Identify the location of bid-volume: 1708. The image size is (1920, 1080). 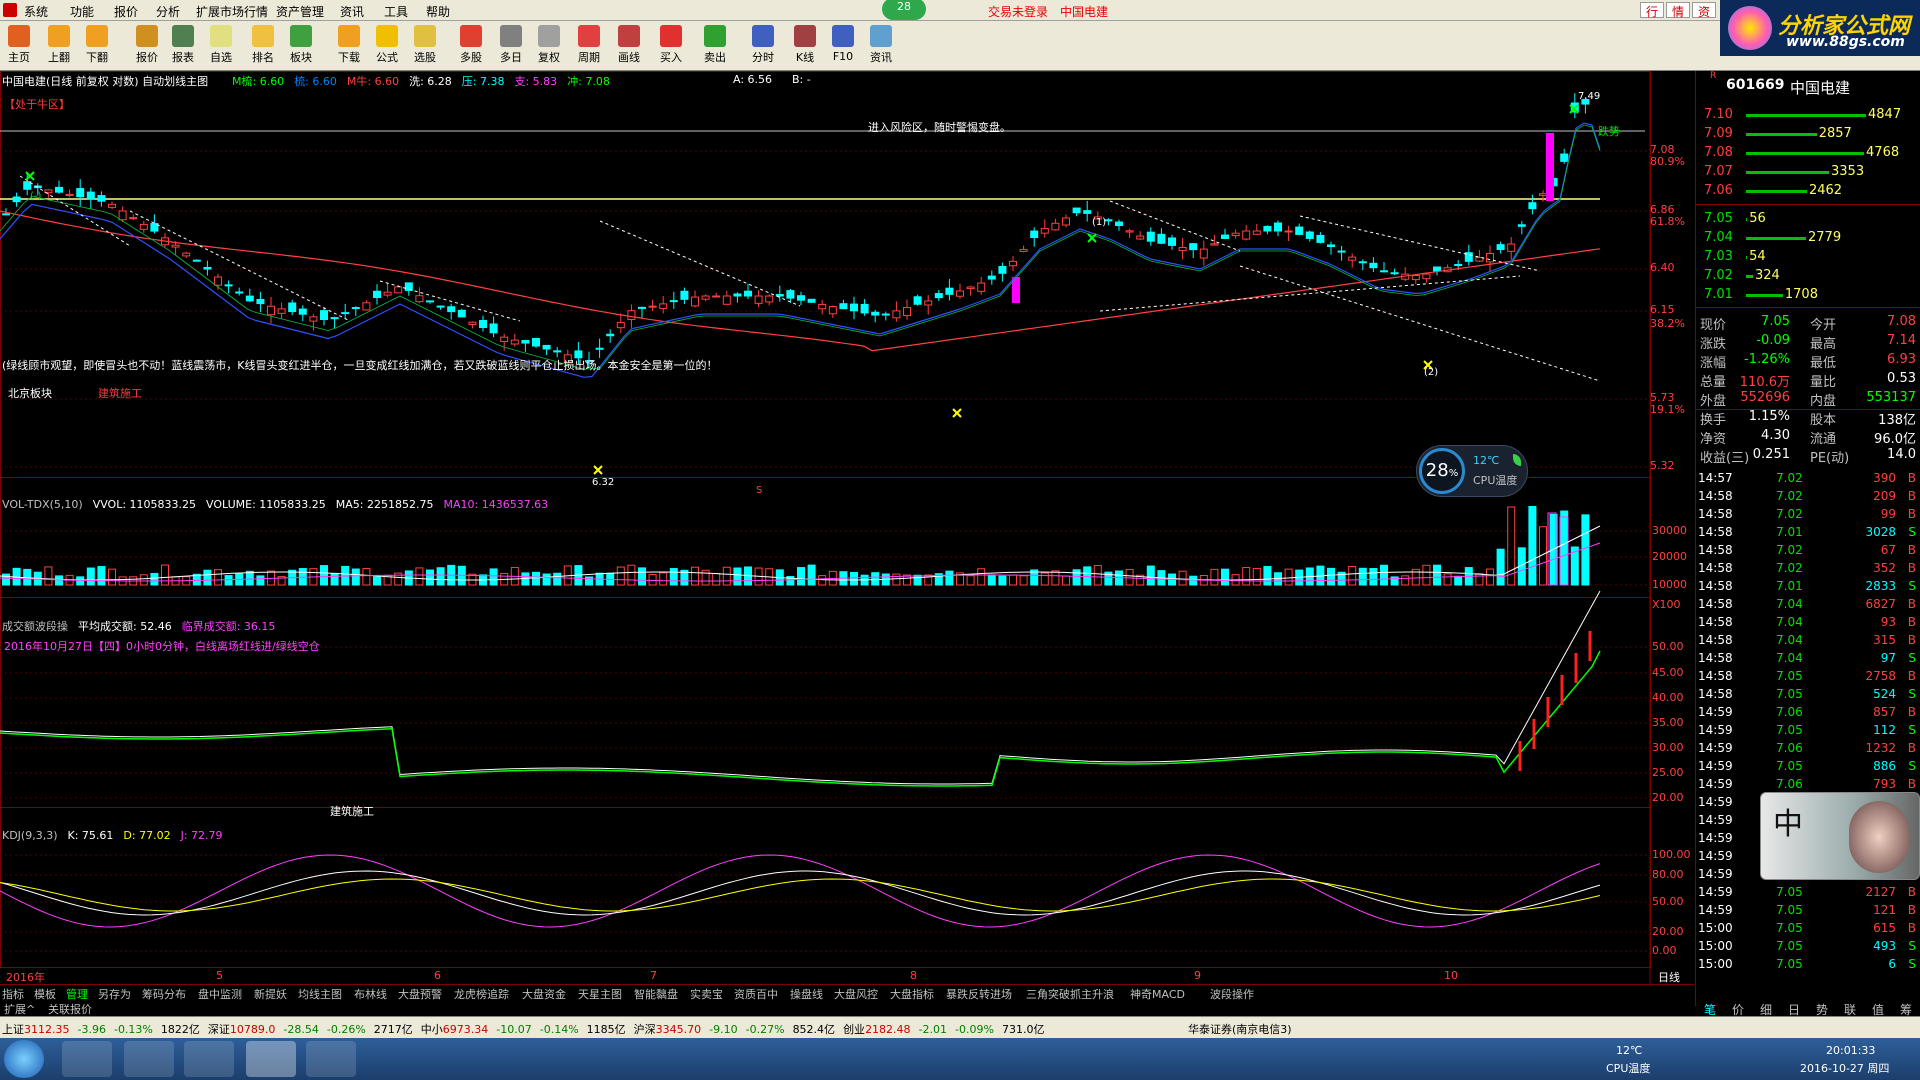
(1801, 294).